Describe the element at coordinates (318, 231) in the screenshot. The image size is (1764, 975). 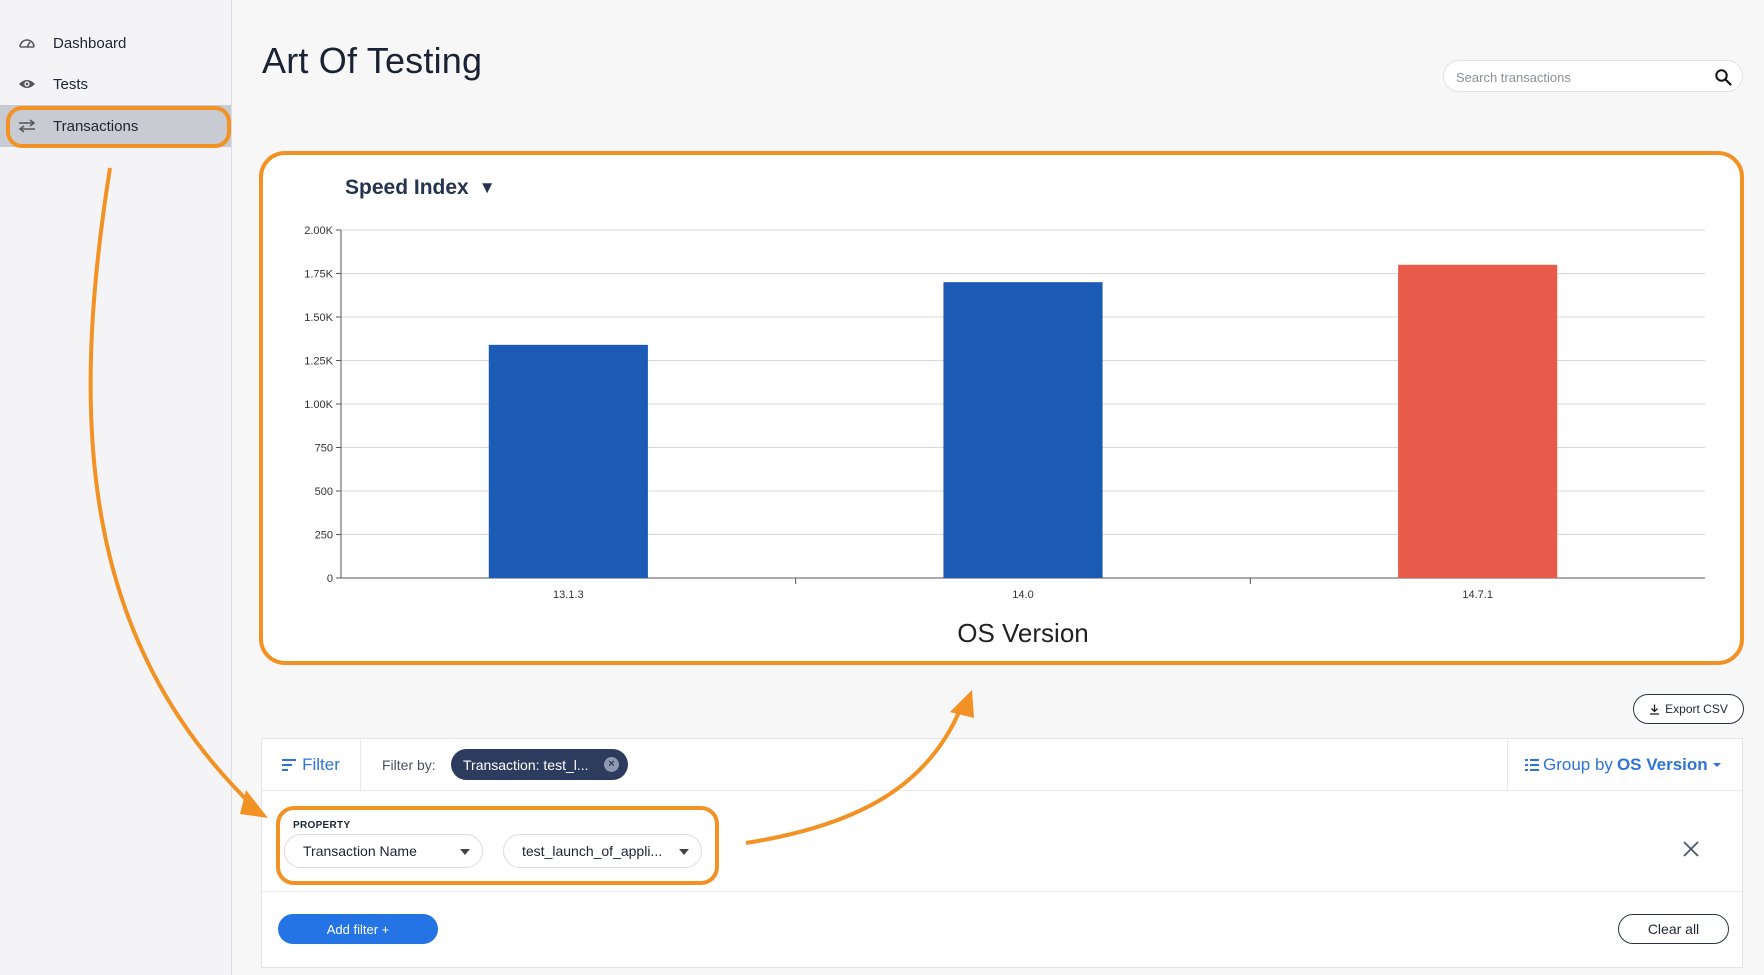
I see `y-tick-label: 2.00K` at that location.